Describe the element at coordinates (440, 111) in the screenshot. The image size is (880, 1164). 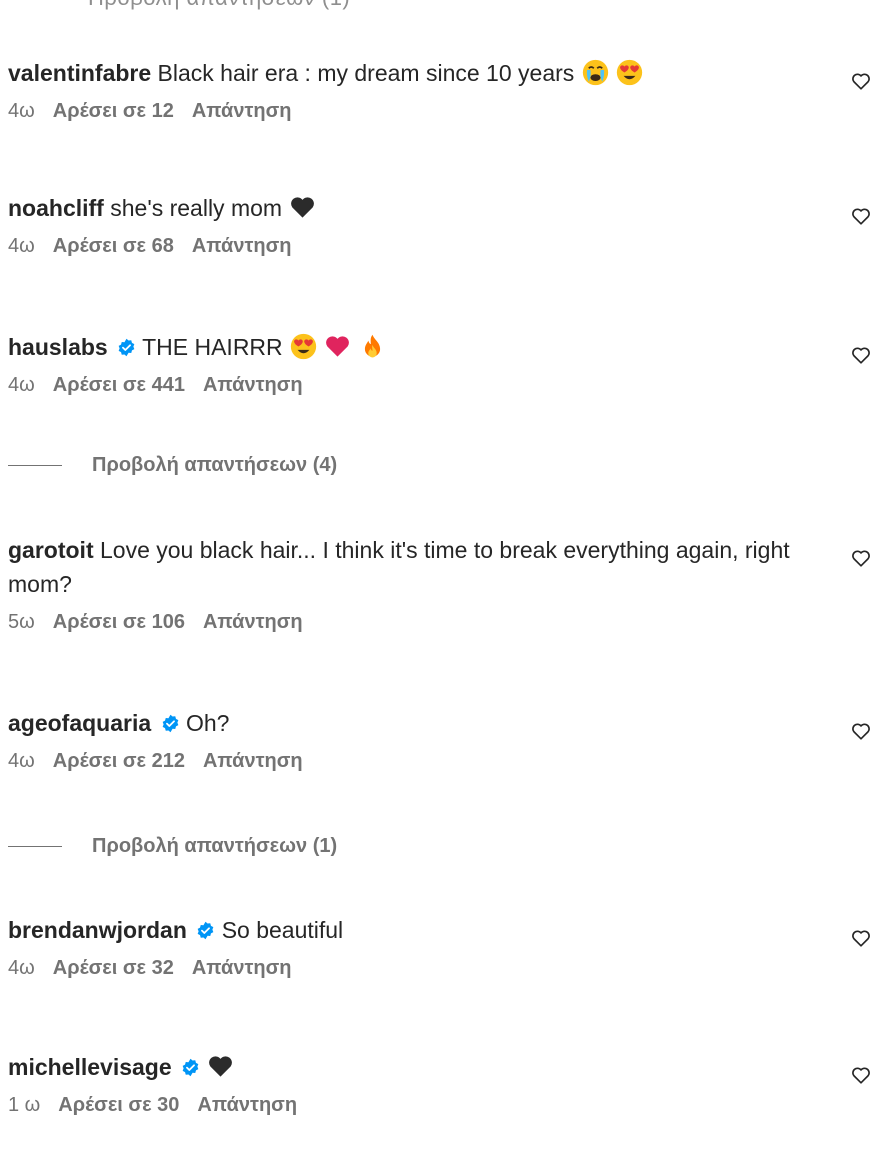
I see `comment-meta: 4ω Αρέσει σε 12 Απάντηση` at that location.